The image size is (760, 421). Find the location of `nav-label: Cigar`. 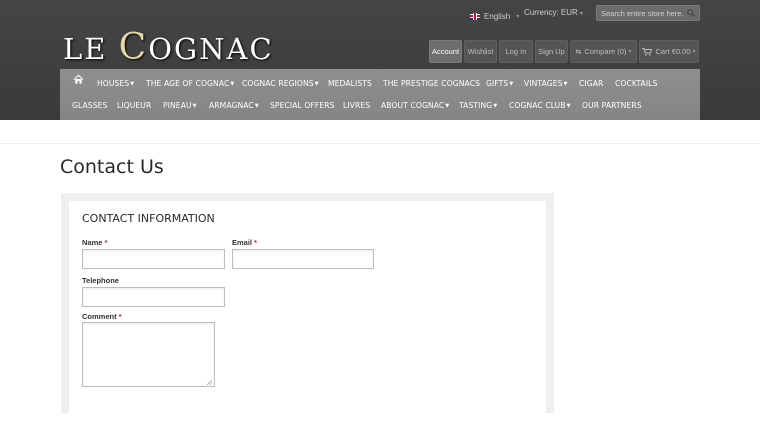

nav-label: Cigar is located at coordinates (591, 83).